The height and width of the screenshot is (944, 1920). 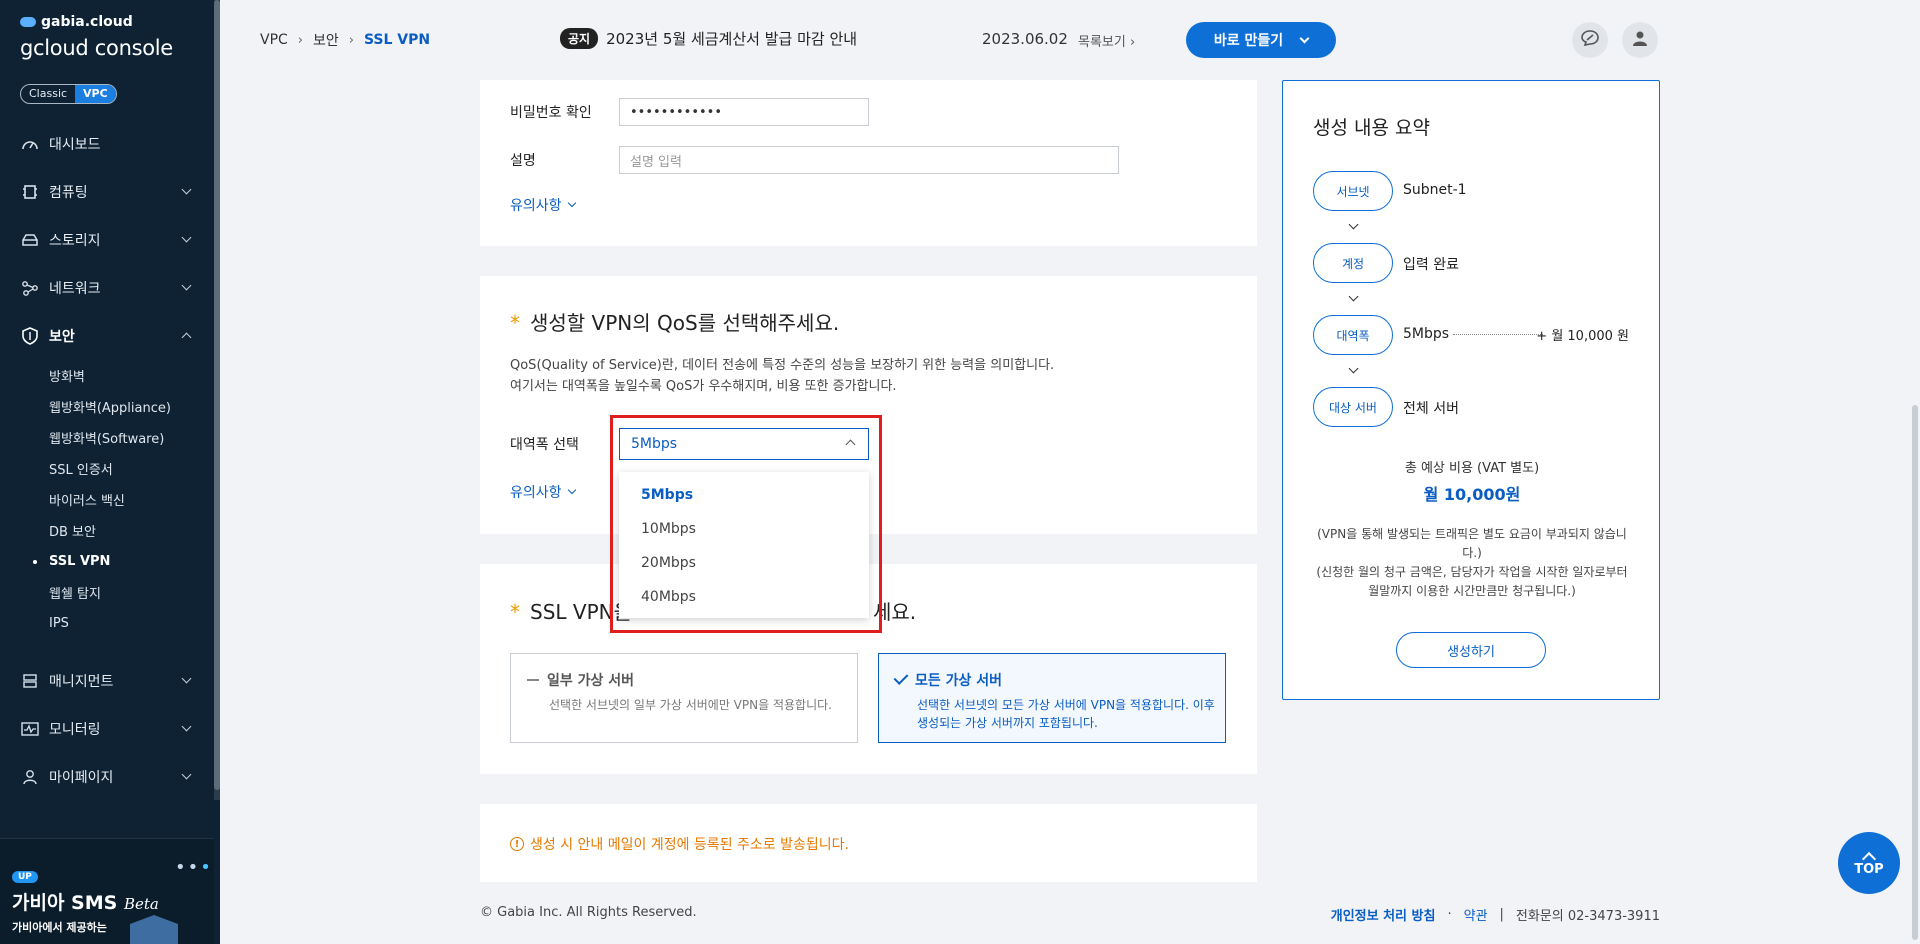 I want to click on sidebar-item-label: 모니터링, so click(x=75, y=730).